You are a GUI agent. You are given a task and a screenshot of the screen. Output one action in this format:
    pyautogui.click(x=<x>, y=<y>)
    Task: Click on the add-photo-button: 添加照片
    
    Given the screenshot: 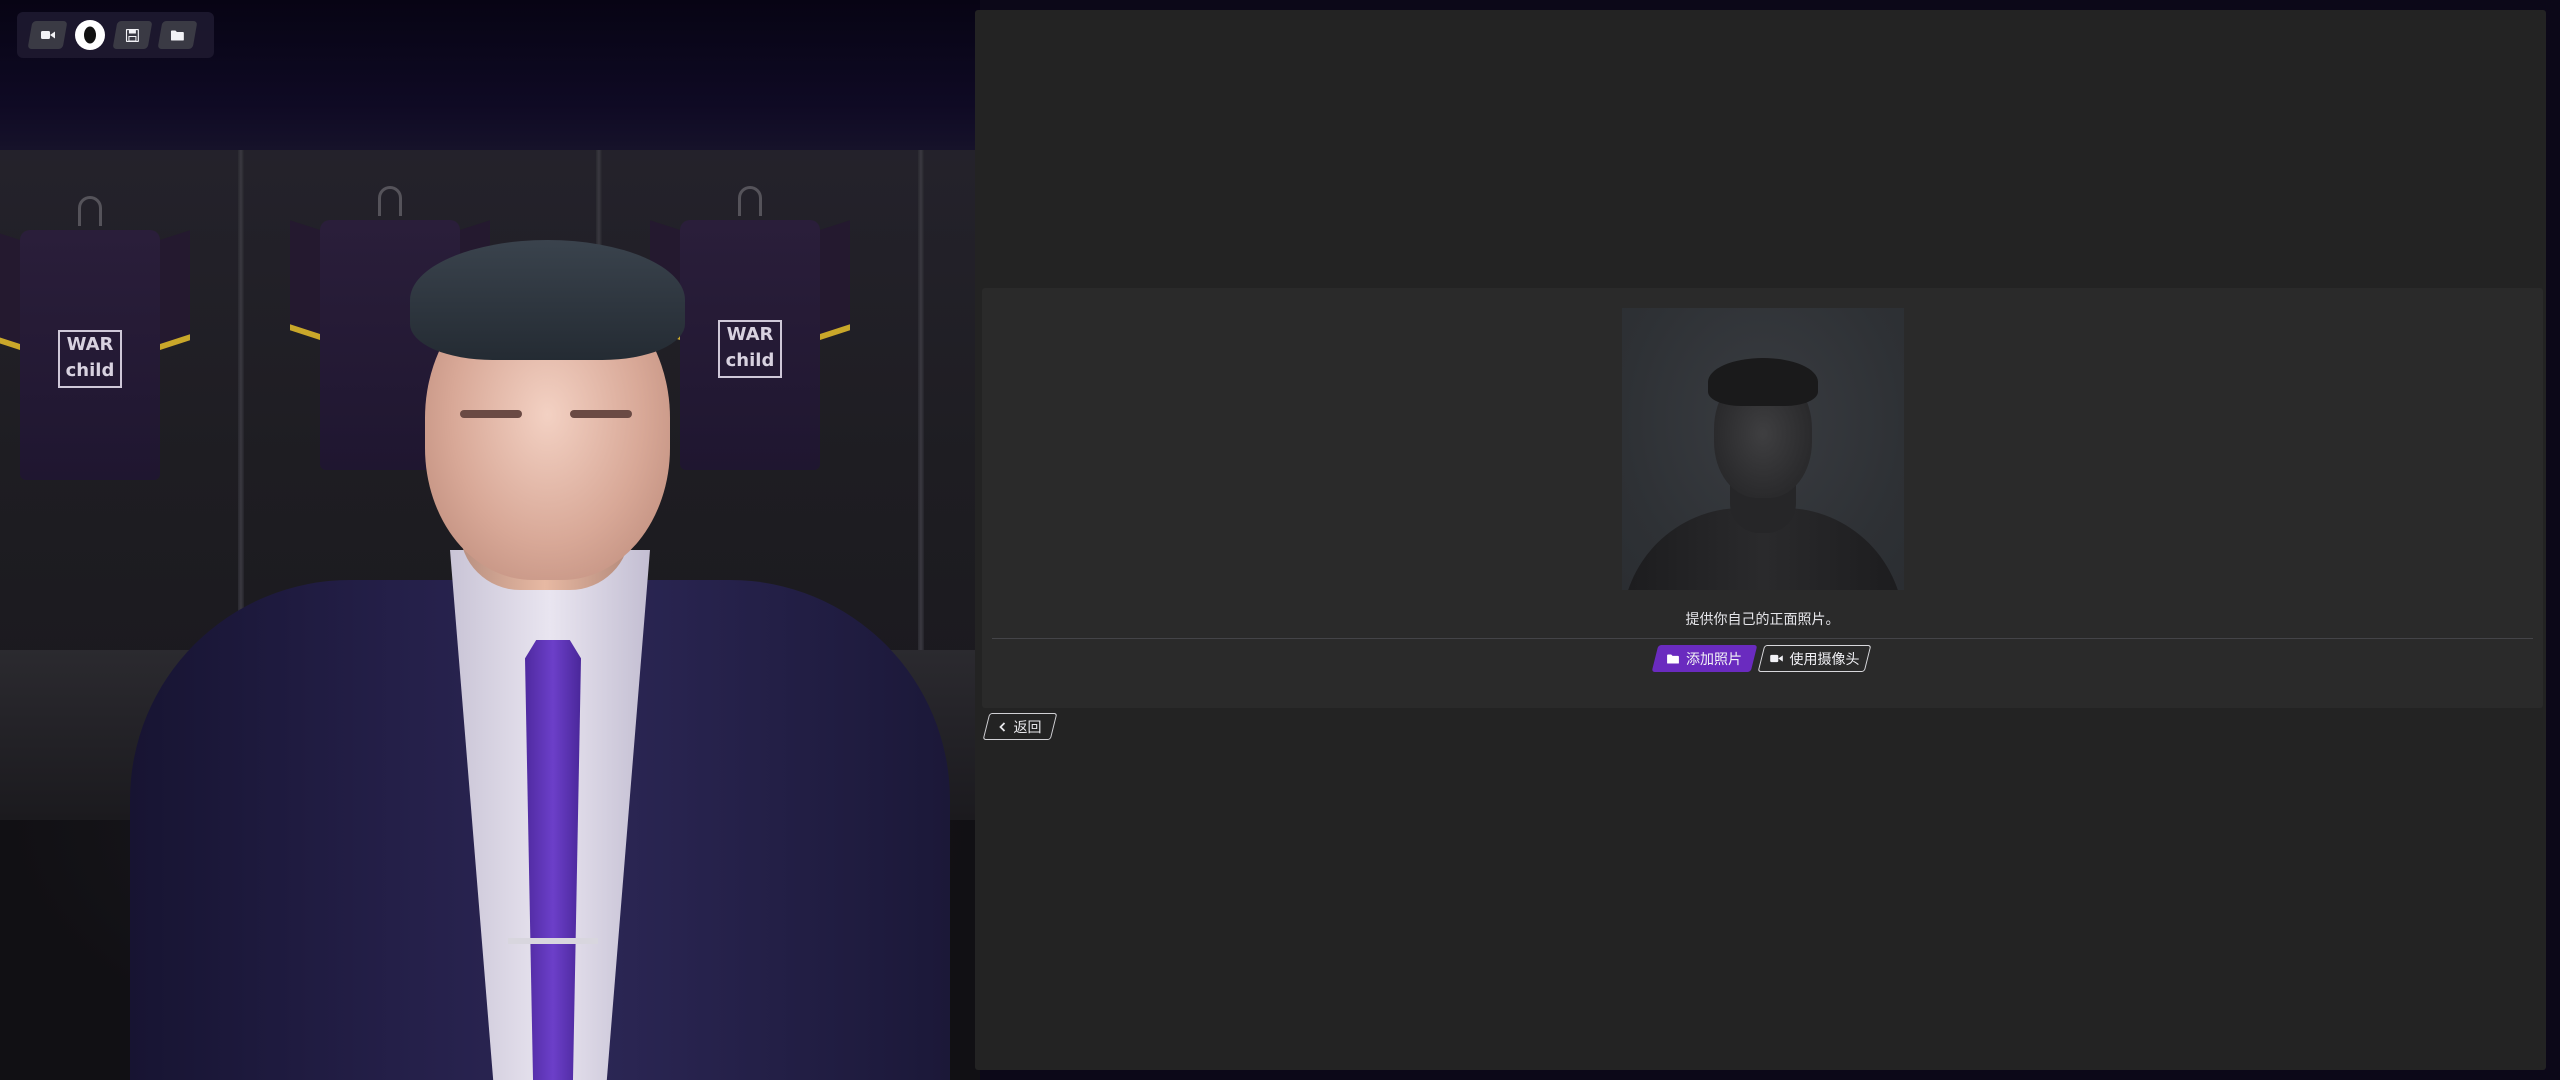 What is the action you would take?
    pyautogui.click(x=1704, y=658)
    